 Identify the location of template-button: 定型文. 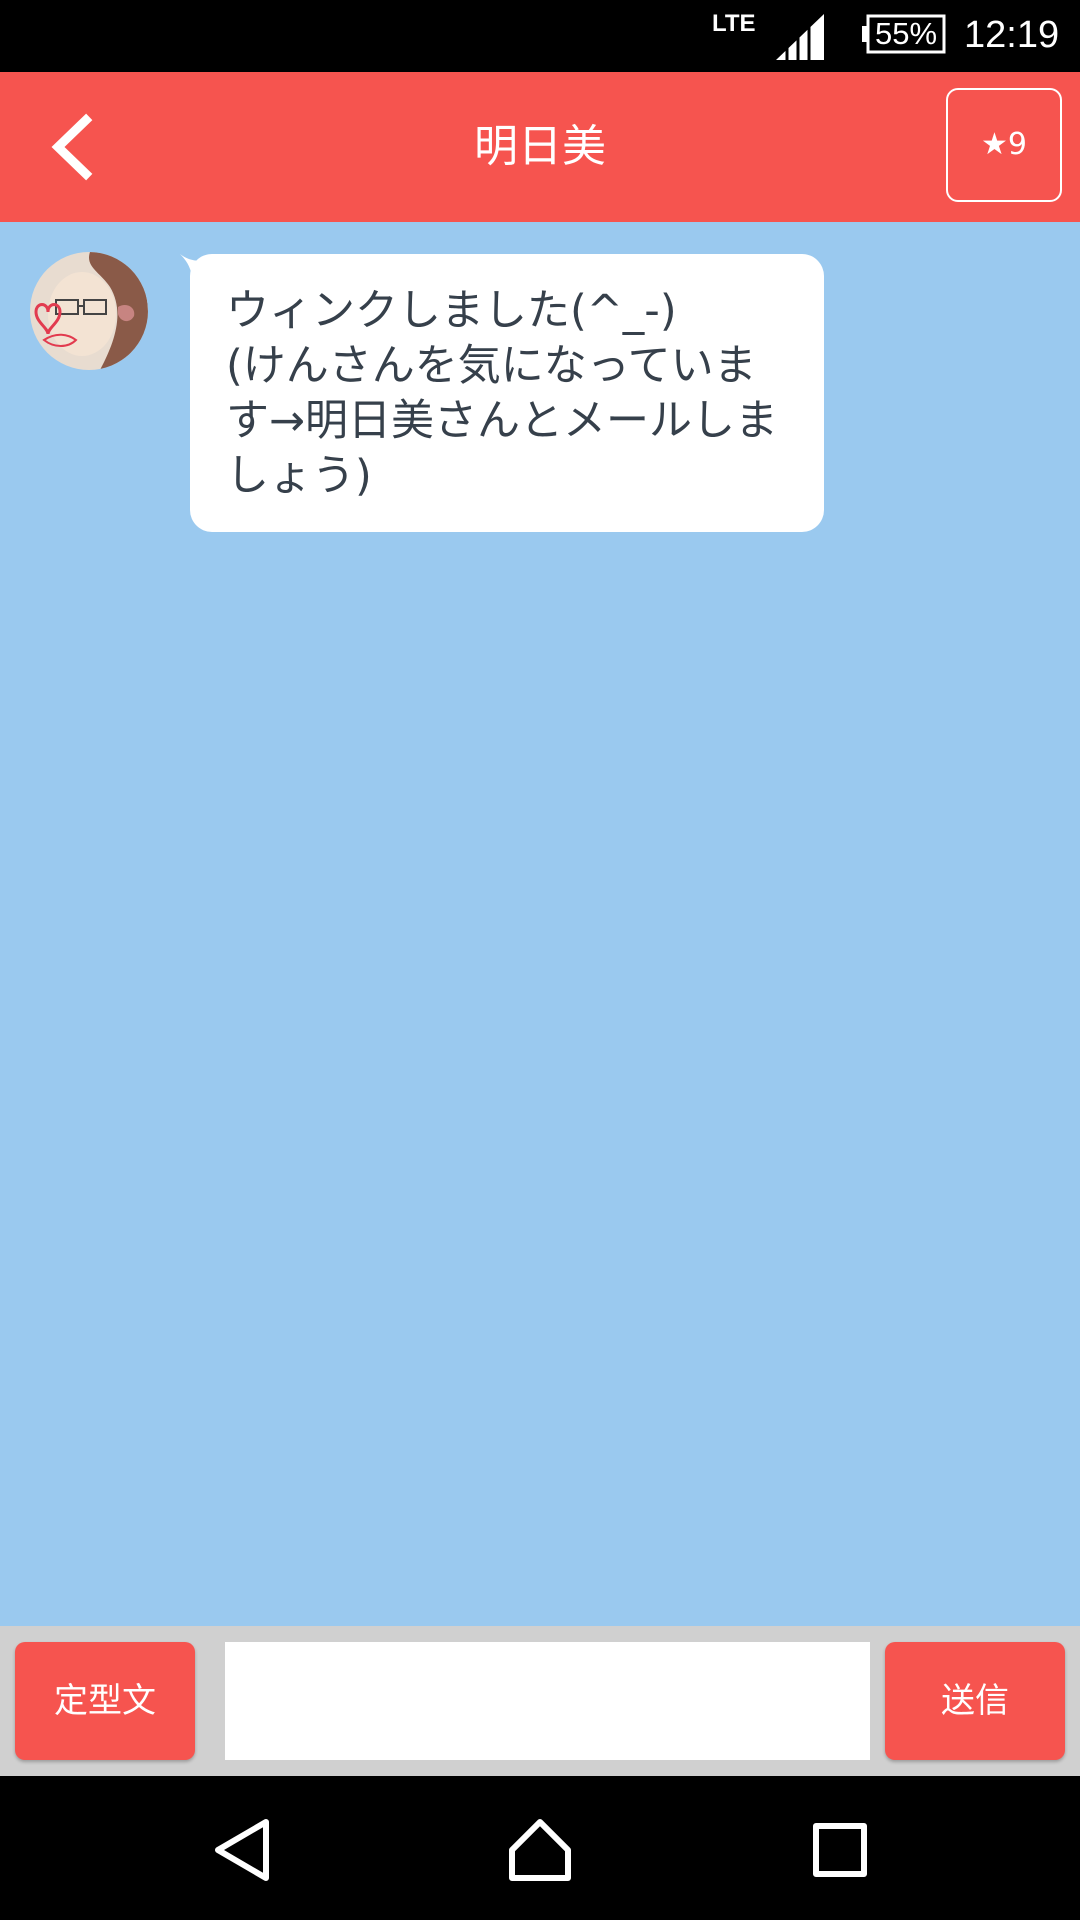
(105, 1701).